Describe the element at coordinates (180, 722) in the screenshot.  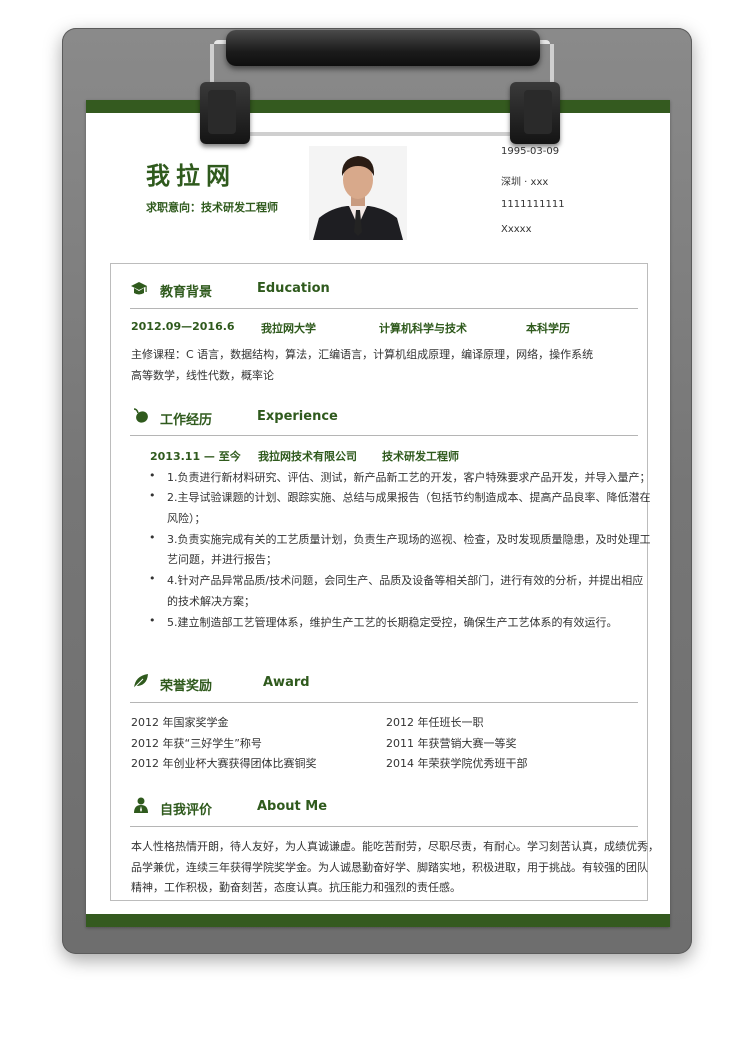
I see `award-item: 2012 年国家奖学金` at that location.